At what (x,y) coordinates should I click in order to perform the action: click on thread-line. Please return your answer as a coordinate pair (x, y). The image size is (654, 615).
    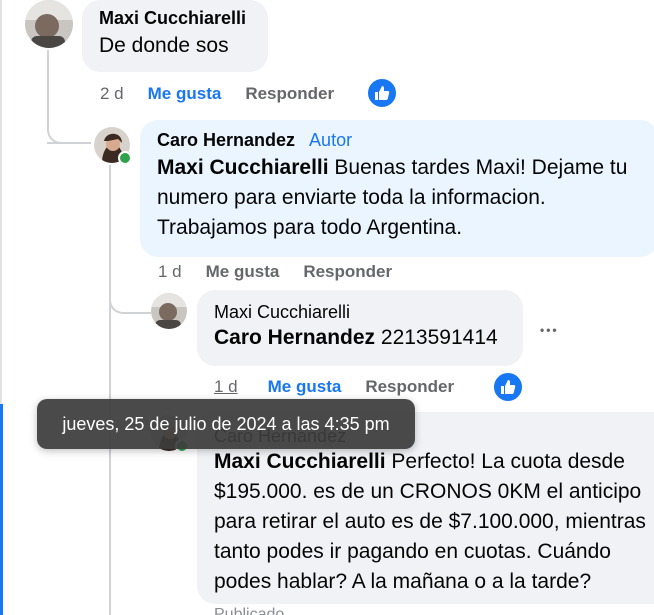
    Looking at the image, I should click on (110, 390).